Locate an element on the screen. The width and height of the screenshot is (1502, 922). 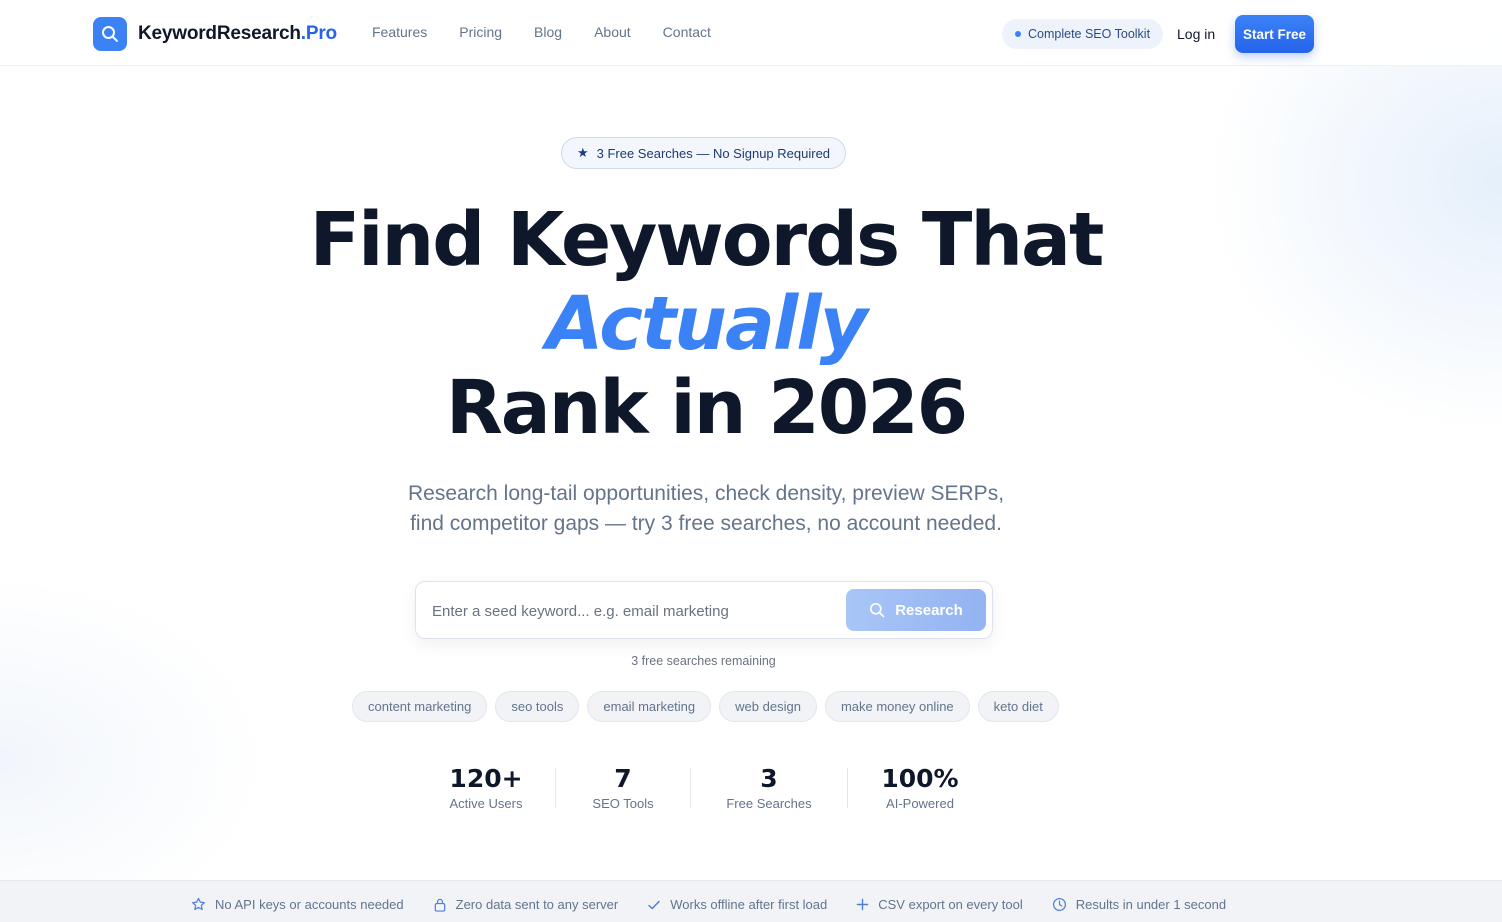
trust-item: Results in under 1 second is located at coordinates (1139, 904).